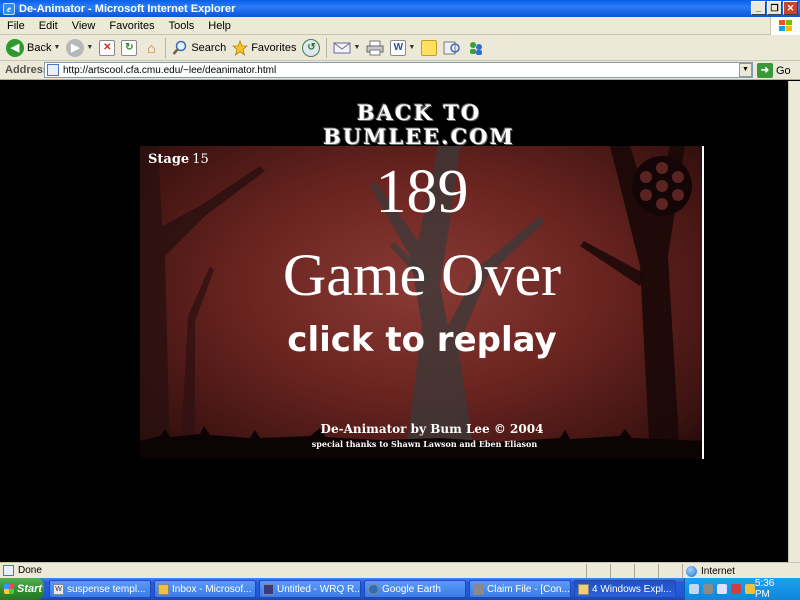  What do you see at coordinates (48, 26) in the screenshot?
I see `menu-edit: Edit` at bounding box center [48, 26].